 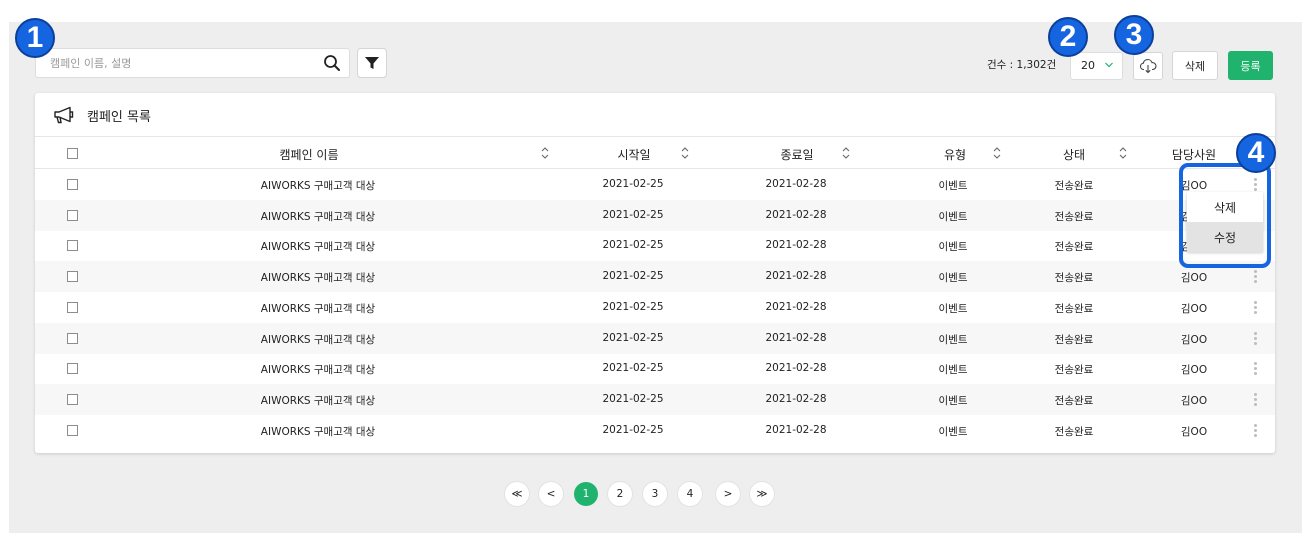 What do you see at coordinates (1148, 66) in the screenshot?
I see `download-button` at bounding box center [1148, 66].